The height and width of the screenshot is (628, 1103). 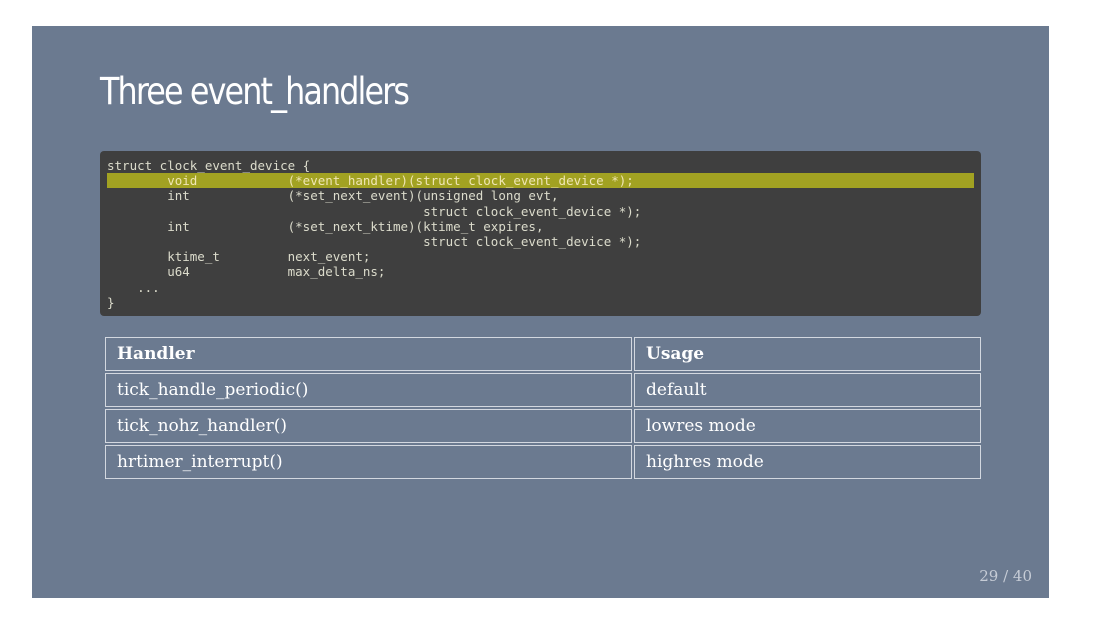 I want to click on handler-cell: tick_handle_periodic(), so click(x=368, y=390).